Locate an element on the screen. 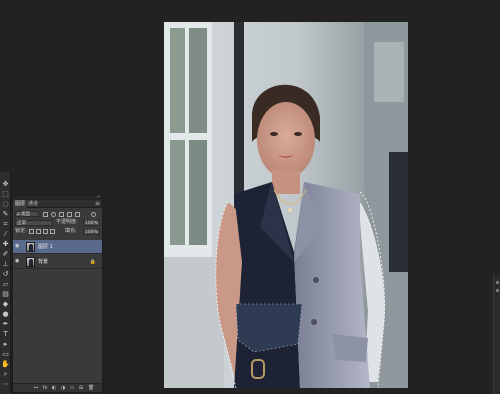  clone-stamp-tool-icon: ⊥ is located at coordinates (5, 264).